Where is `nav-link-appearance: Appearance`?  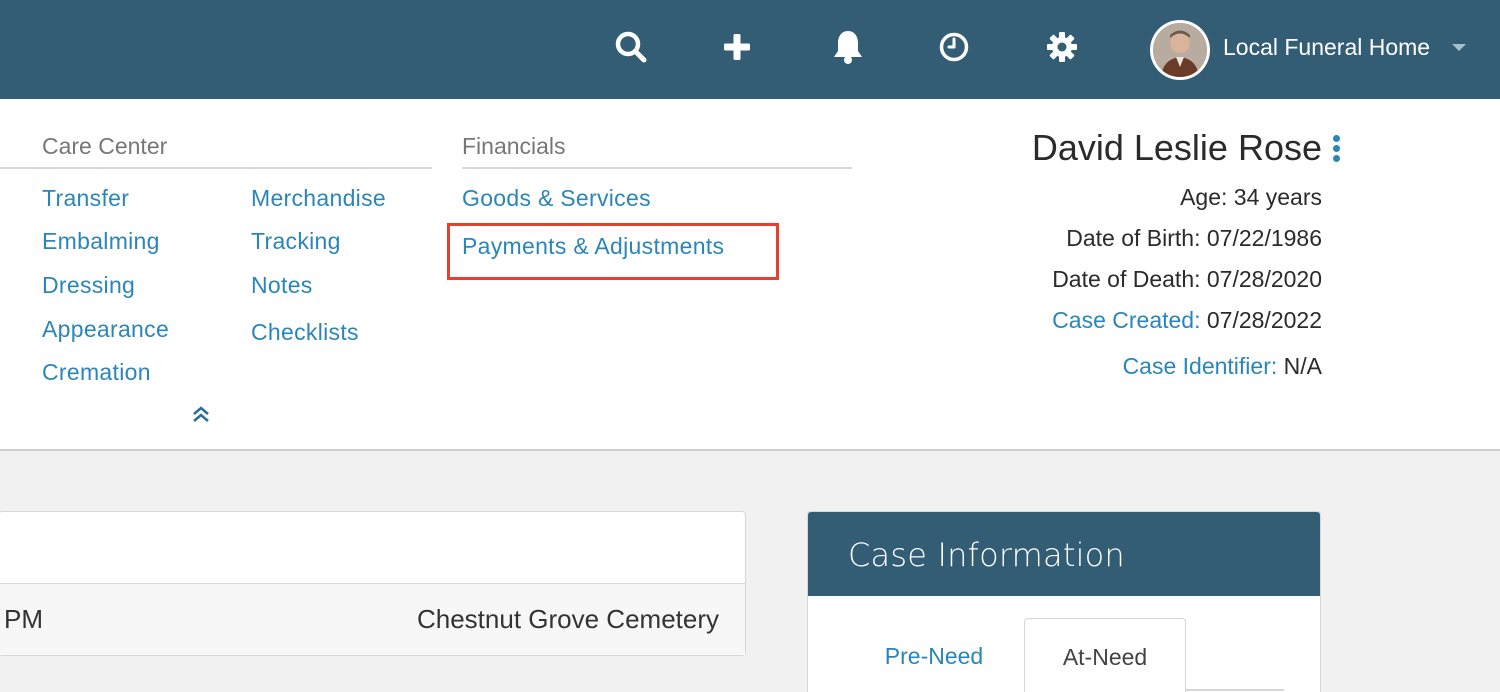
nav-link-appearance: Appearance is located at coordinates (105, 329).